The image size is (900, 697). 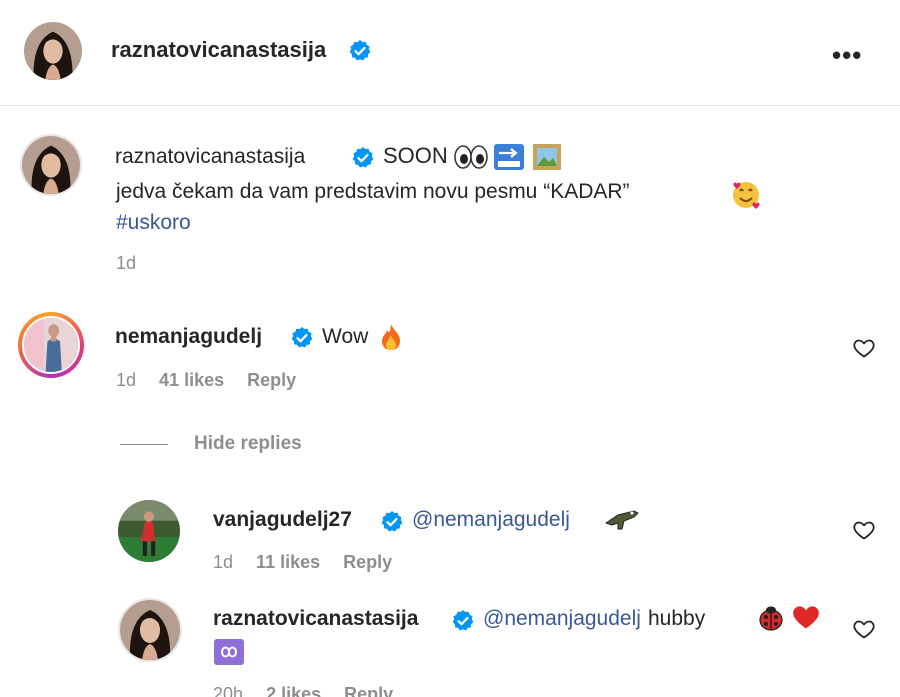 I want to click on reply-username: raznatovicanastasija, so click(x=315, y=619).